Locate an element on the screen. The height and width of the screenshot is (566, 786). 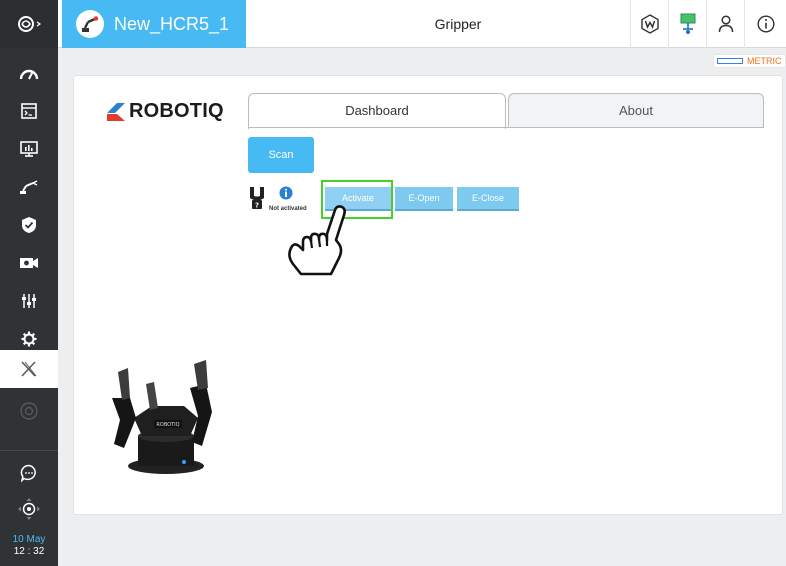
app-logo is located at coordinates (29, 24).